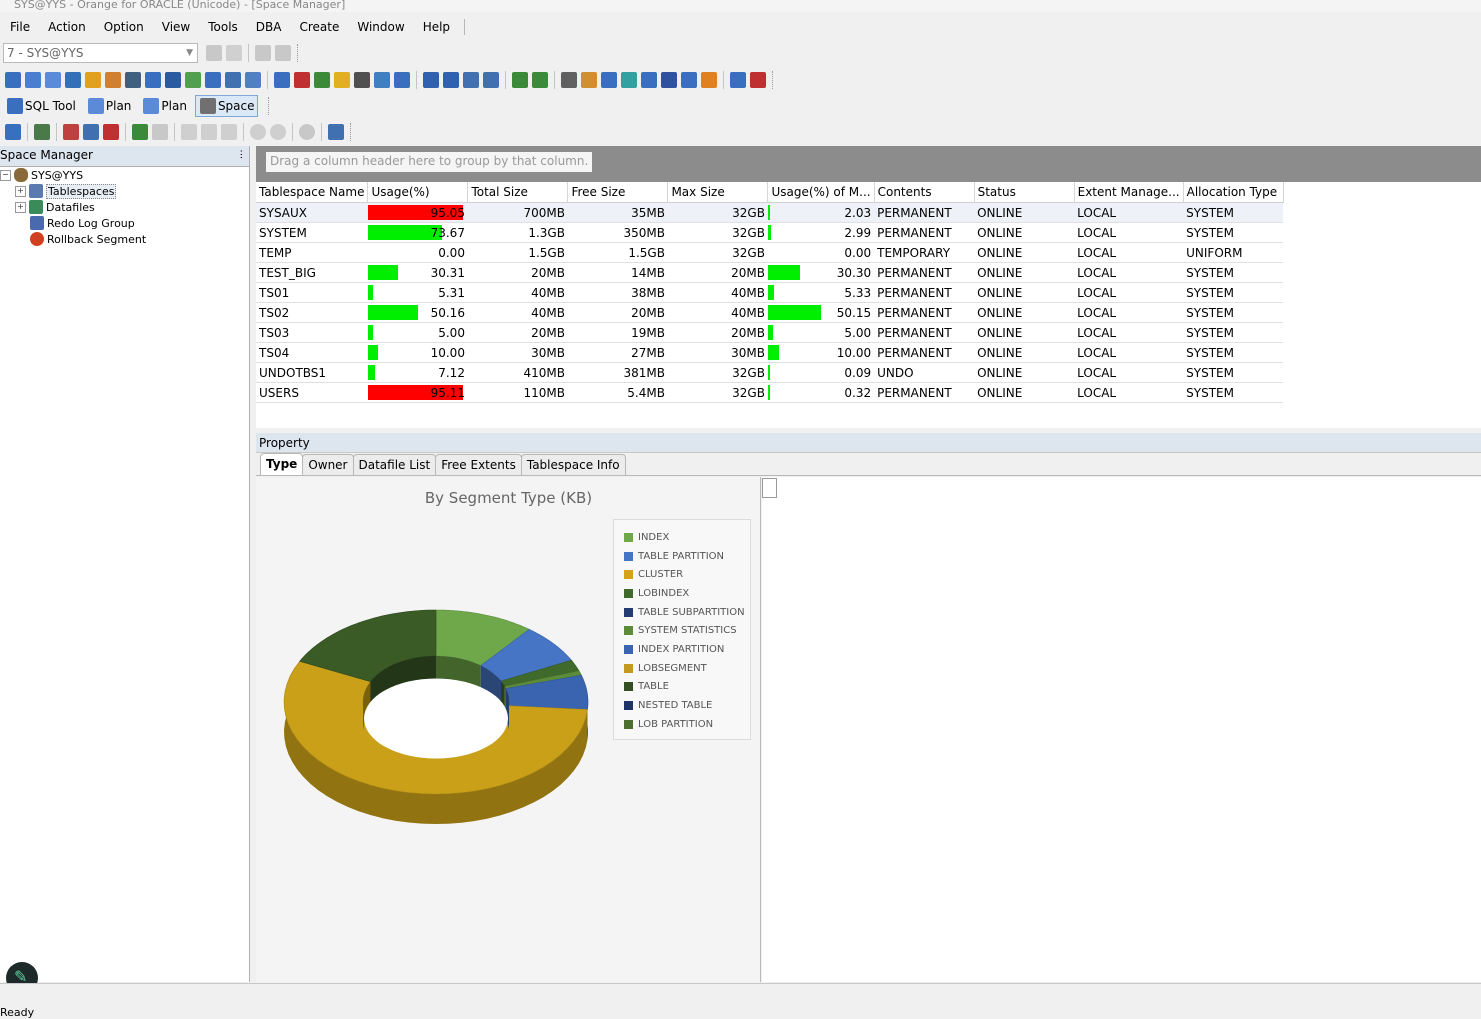 The image size is (1481, 1019). What do you see at coordinates (100, 53) in the screenshot?
I see `connection-select: 7 - SYS@YYS ▼` at bounding box center [100, 53].